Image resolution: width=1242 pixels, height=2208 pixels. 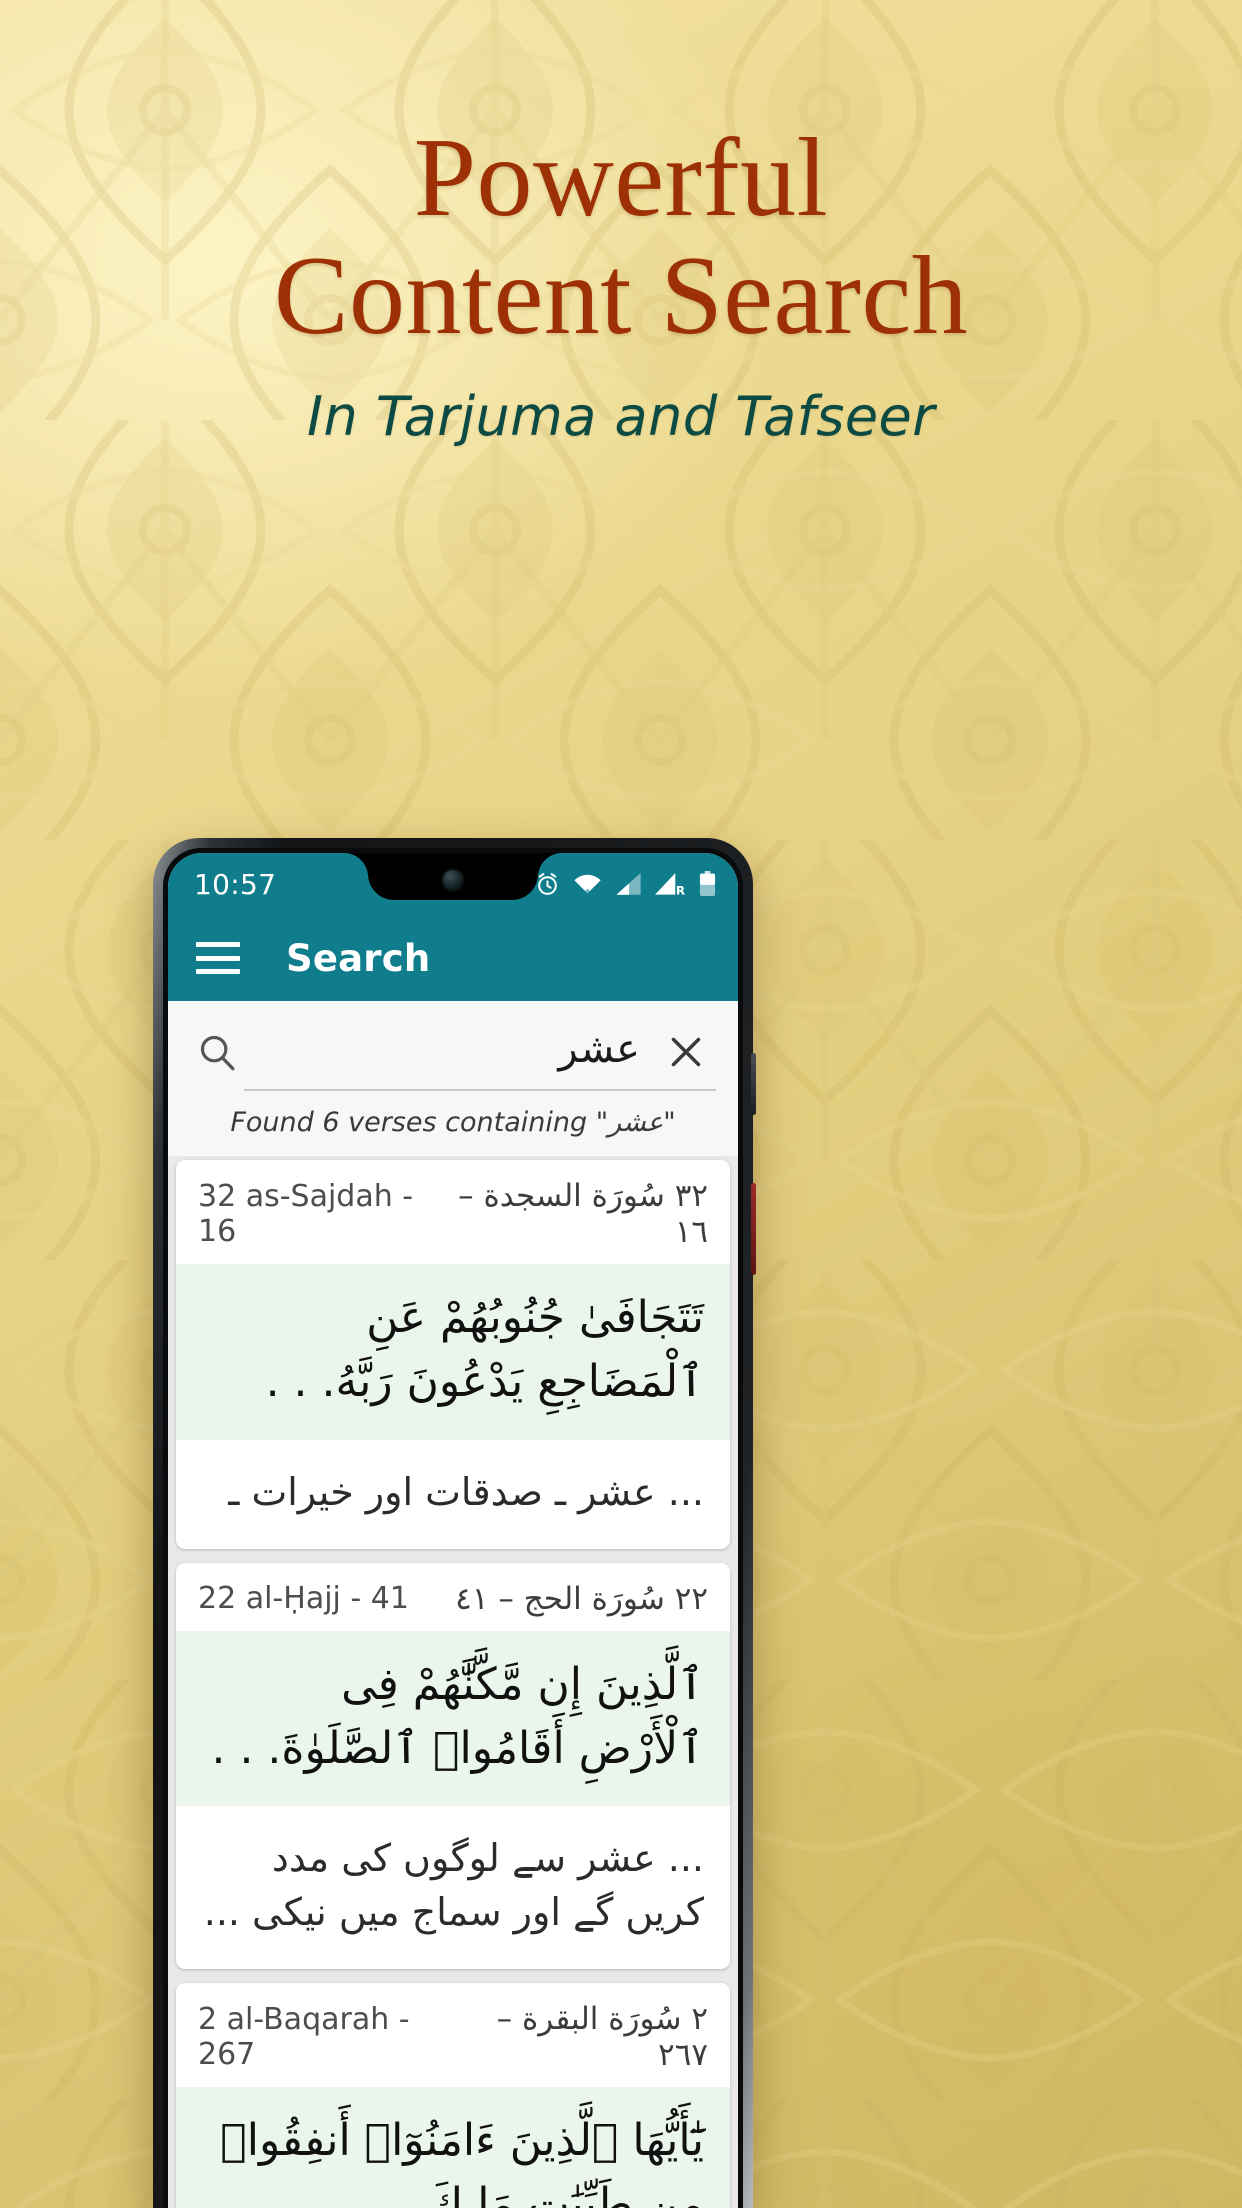 What do you see at coordinates (217, 1052) in the screenshot?
I see `search-icon` at bounding box center [217, 1052].